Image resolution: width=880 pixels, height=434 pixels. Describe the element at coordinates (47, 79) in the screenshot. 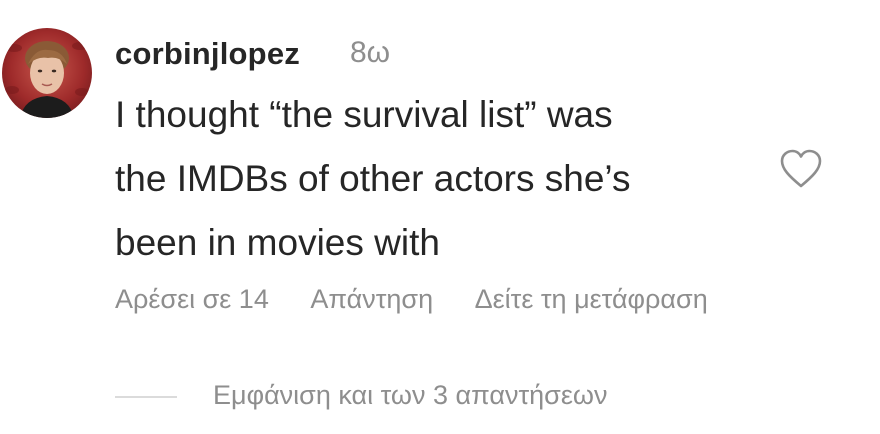

I see `user-avatar-icon` at that location.